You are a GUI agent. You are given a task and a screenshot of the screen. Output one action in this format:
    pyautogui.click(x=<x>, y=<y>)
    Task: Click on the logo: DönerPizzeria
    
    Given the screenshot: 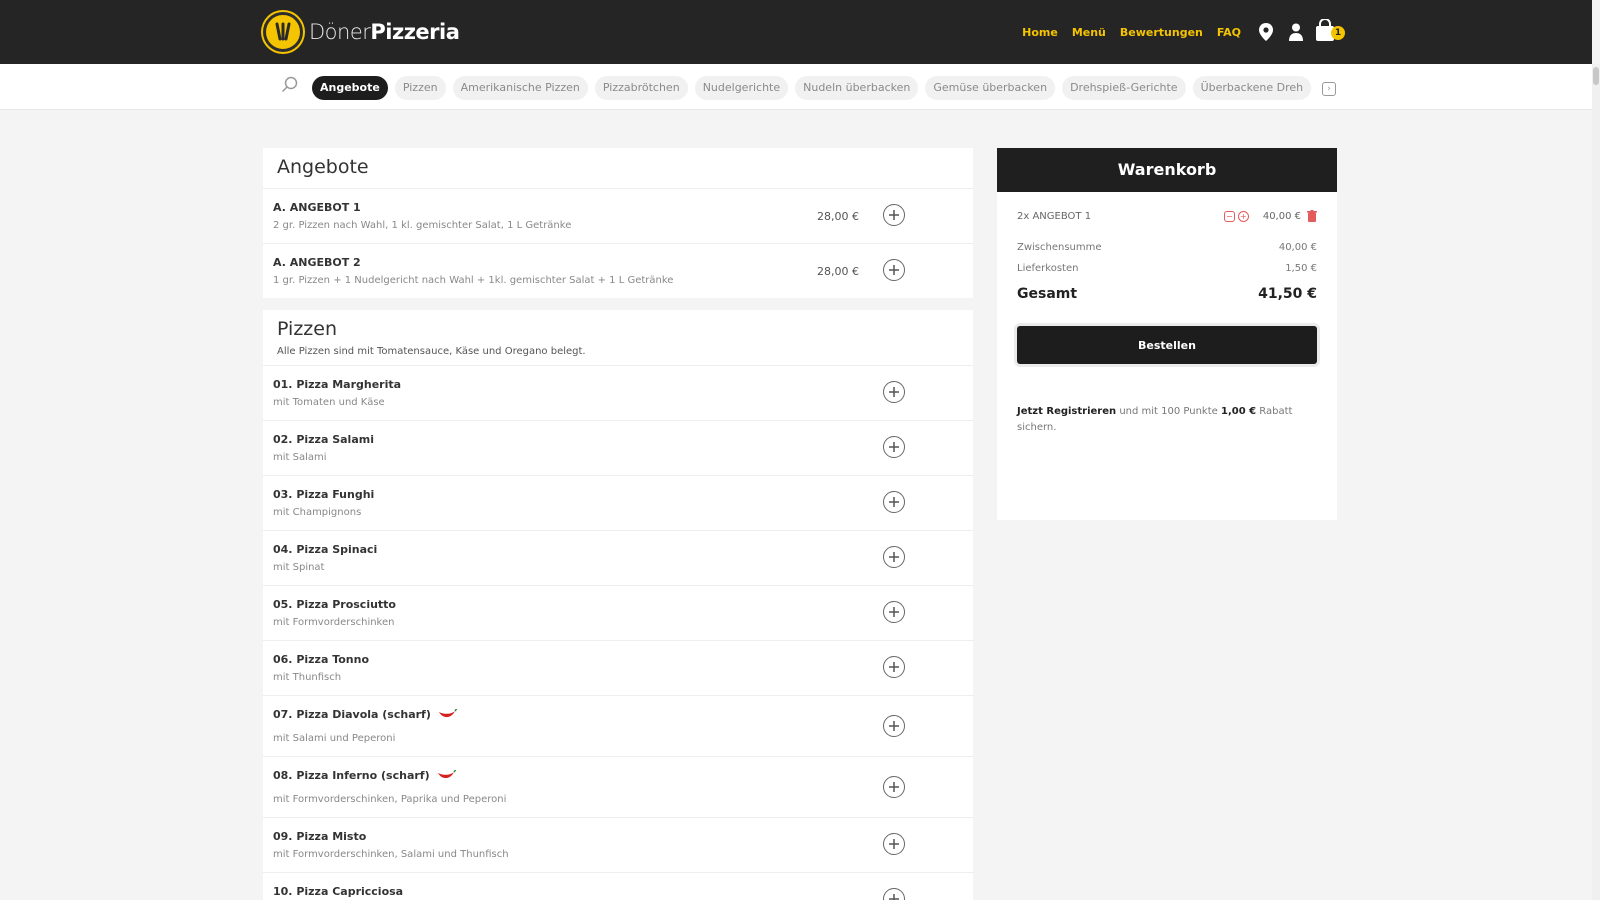 What is the action you would take?
    pyautogui.click(x=361, y=32)
    